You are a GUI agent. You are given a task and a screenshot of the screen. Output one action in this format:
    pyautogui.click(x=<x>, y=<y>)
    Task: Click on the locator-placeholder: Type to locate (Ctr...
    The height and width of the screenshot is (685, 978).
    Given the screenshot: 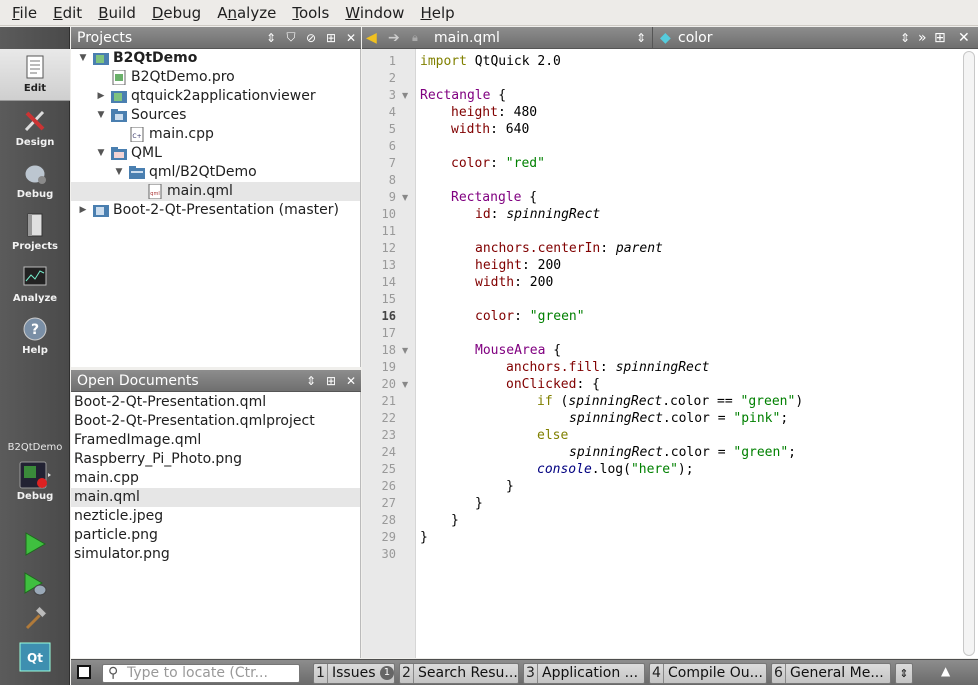 What is the action you would take?
    pyautogui.click(x=197, y=673)
    